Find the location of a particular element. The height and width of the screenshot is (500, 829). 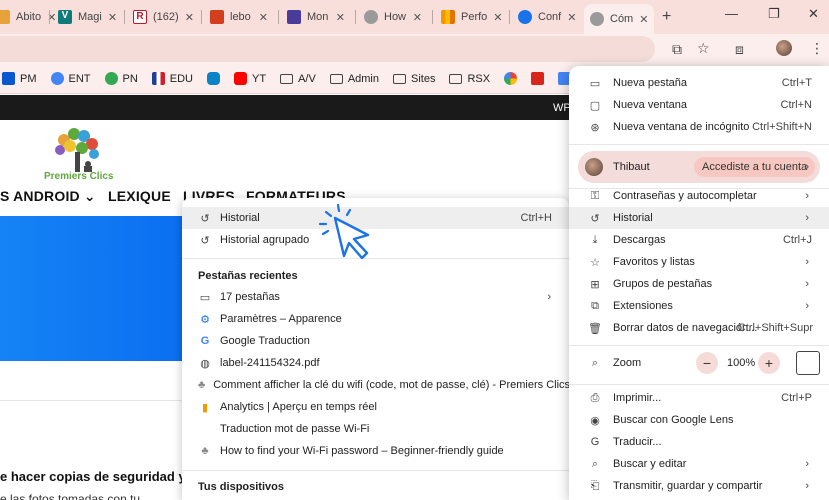

menu-item-history: ↺ Historial › is located at coordinates (699, 218).